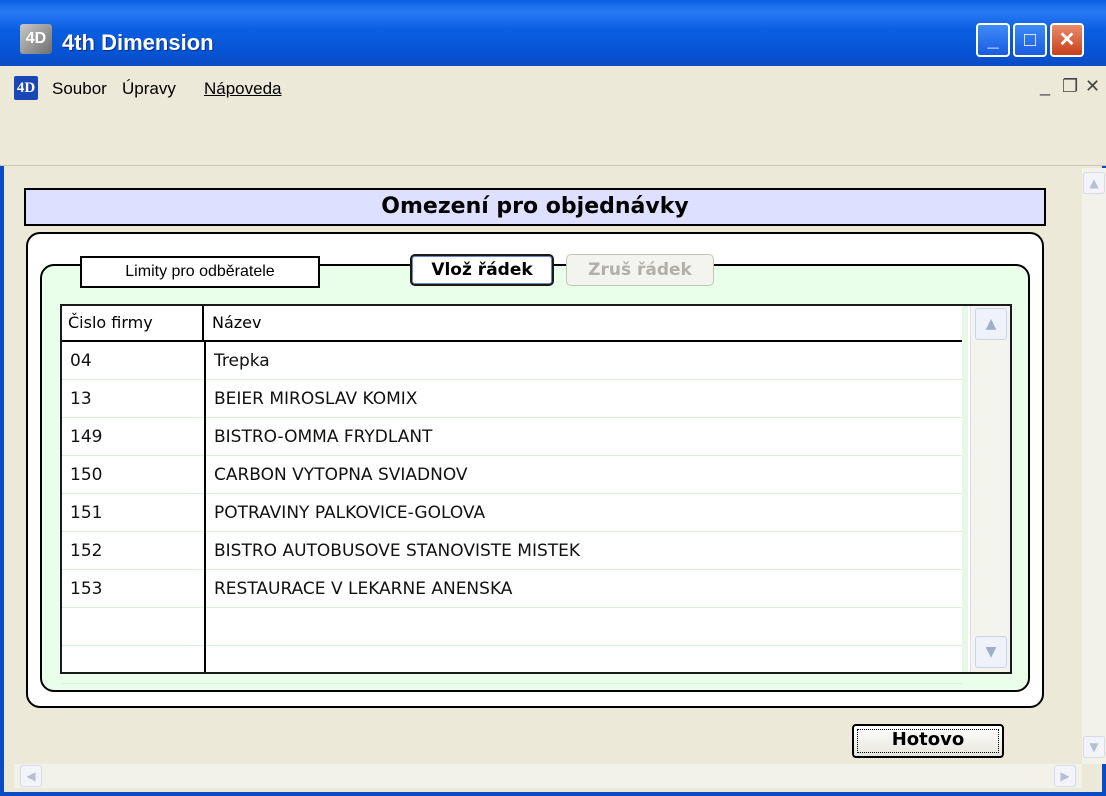  I want to click on table-right-band, so click(965, 489).